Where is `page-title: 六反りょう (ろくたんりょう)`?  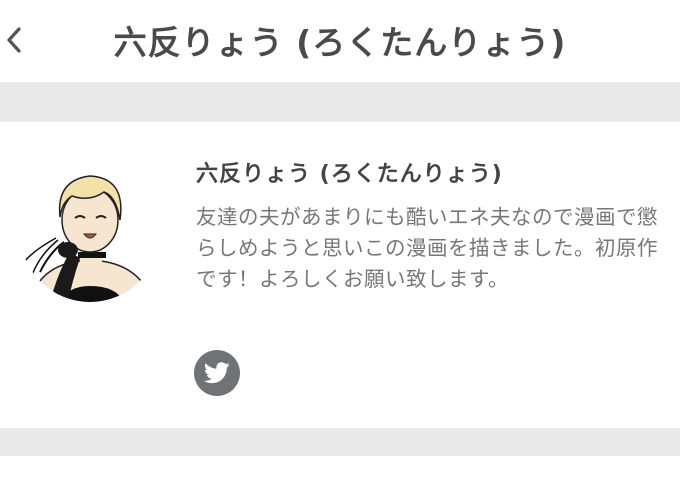
page-title: 六反りょう (ろくたんりょう) is located at coordinates (340, 42).